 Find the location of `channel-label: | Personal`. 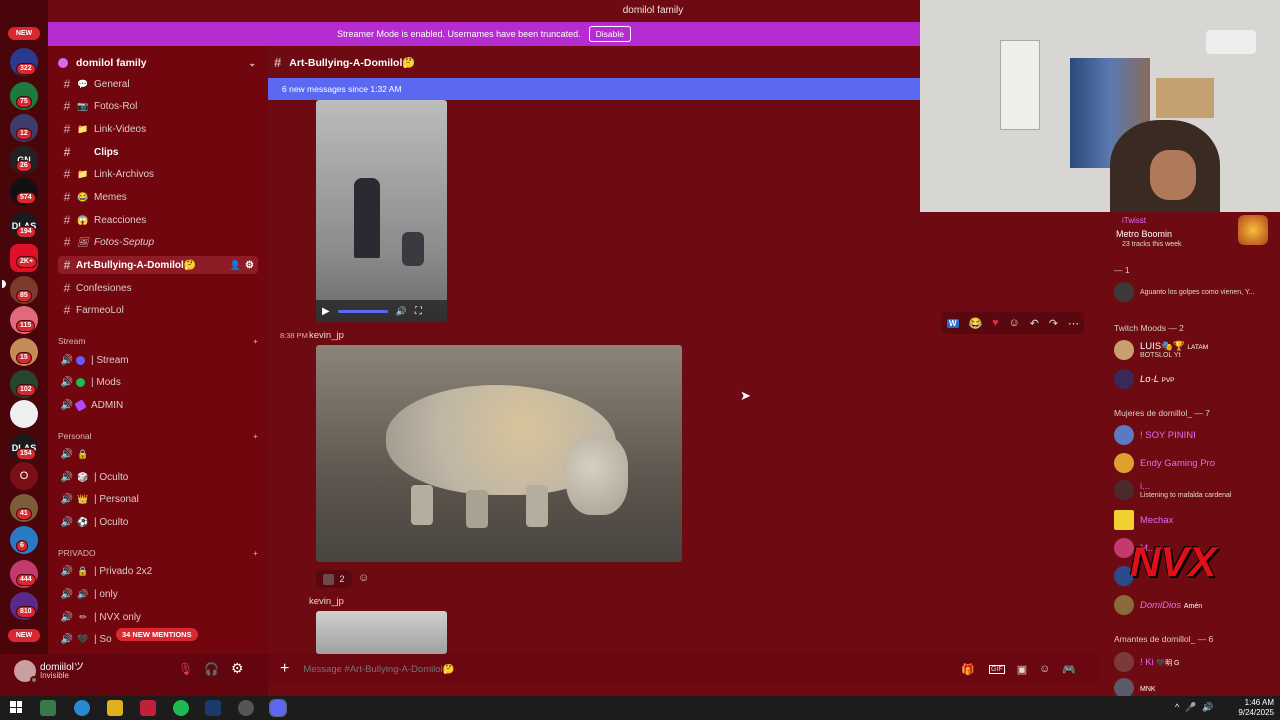

channel-label: | Personal is located at coordinates (116, 499).